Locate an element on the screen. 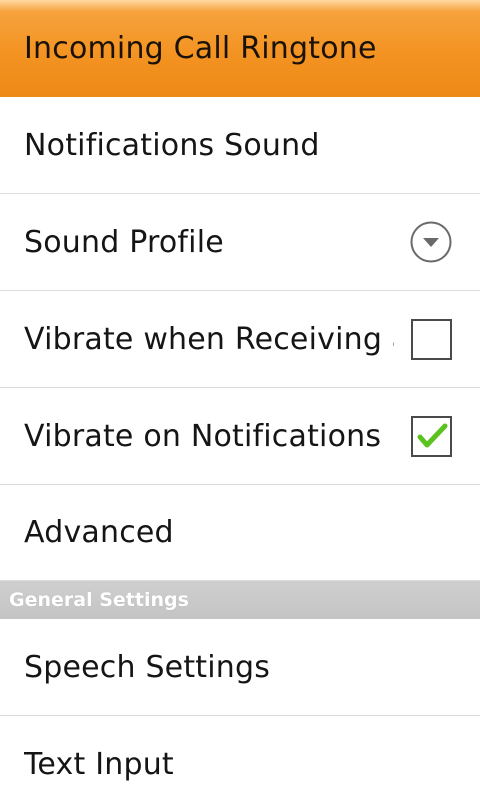 The height and width of the screenshot is (800, 480). section-header-general-settings: General Settings is located at coordinates (240, 600).